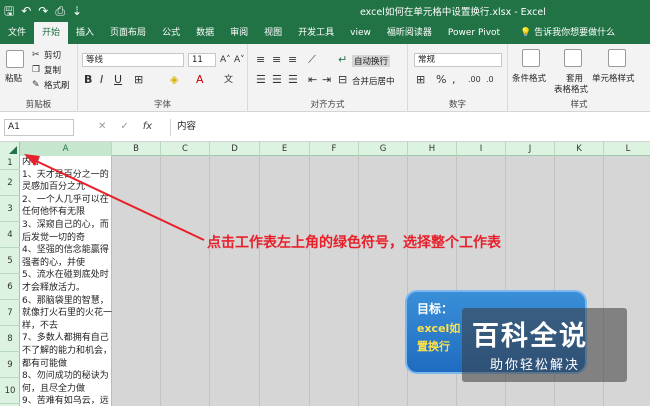  I want to click on watermark: 百科全说 助你轻松解决, so click(544, 345).